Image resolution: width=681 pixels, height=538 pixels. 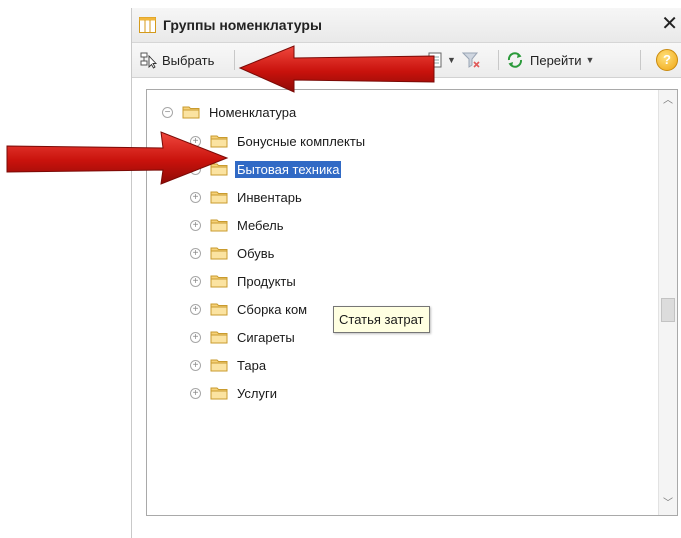 I want to click on tree-item: + Мебель, so click(x=238, y=225).